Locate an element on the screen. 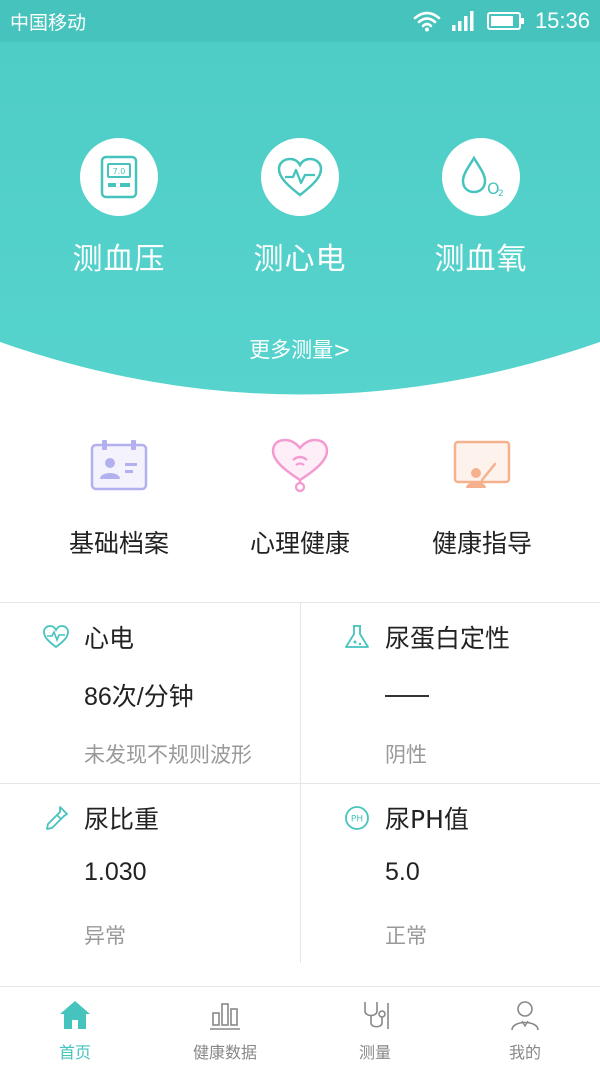 The width and height of the screenshot is (600, 1067). measure-blood-pressure: 7.0 测血压 is located at coordinates (119, 208).